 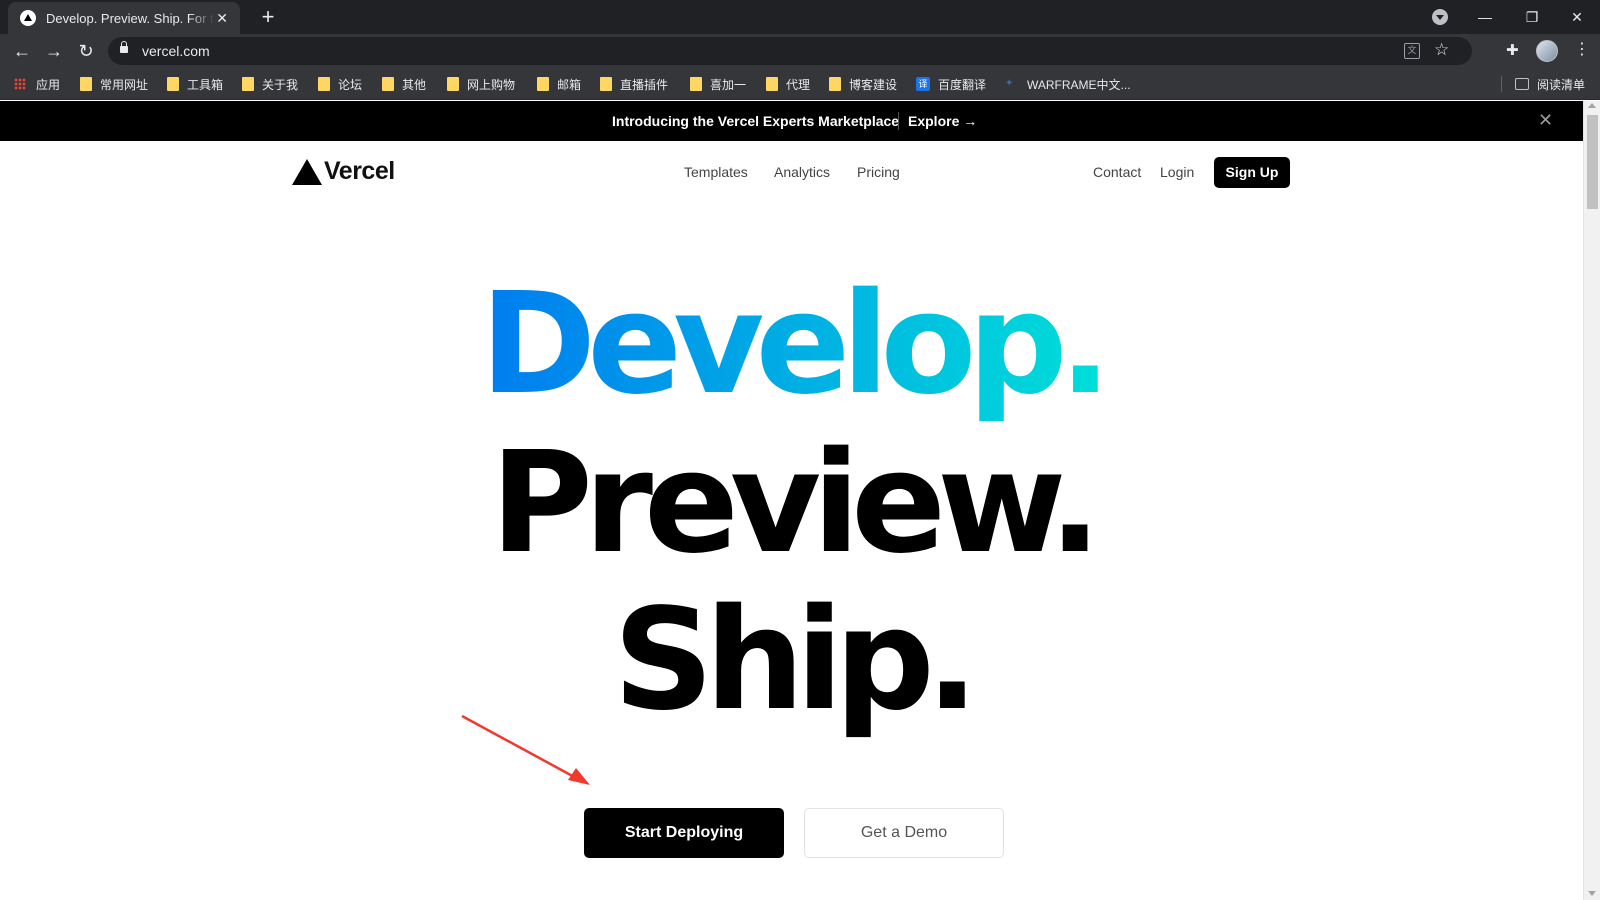 I want to click on scrollbar-thumb, so click(x=1592, y=162).